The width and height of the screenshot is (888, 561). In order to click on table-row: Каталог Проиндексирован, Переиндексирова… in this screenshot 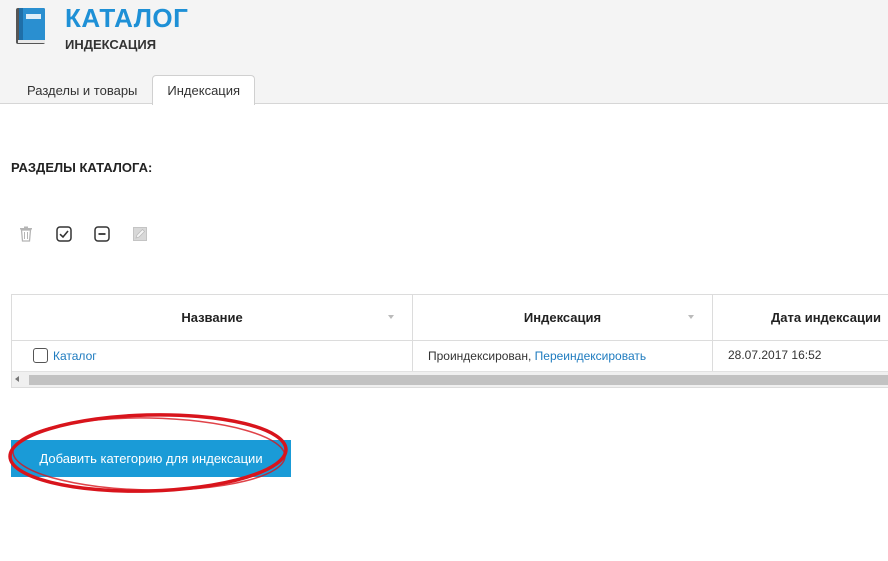, I will do `click(450, 356)`.